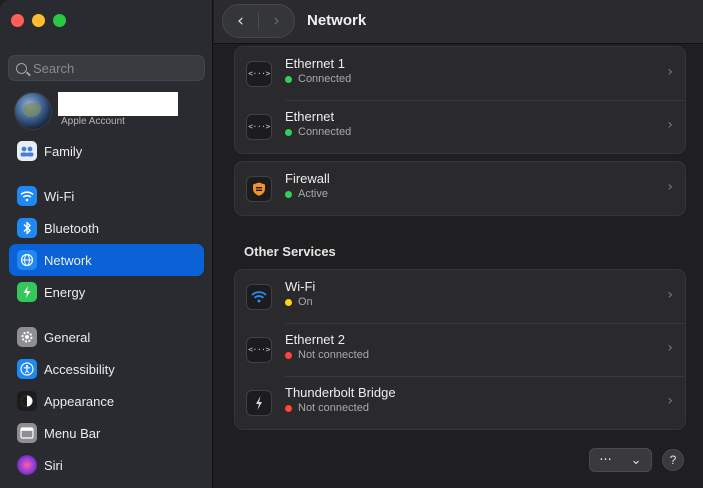  I want to click on sidebar-item-menu-bar: Menu Bar, so click(106, 433).